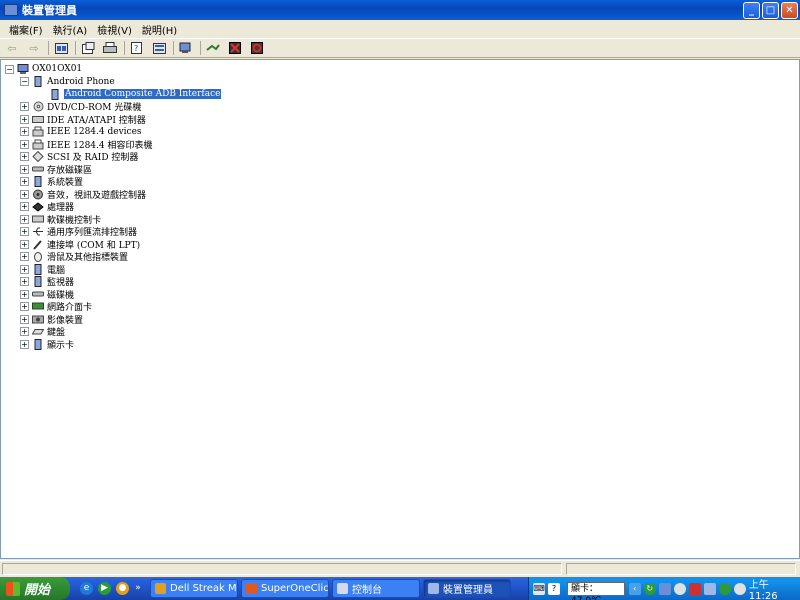 This screenshot has height=600, width=800. Describe the element at coordinates (235, 48) in the screenshot. I see `uninstall-icon` at that location.